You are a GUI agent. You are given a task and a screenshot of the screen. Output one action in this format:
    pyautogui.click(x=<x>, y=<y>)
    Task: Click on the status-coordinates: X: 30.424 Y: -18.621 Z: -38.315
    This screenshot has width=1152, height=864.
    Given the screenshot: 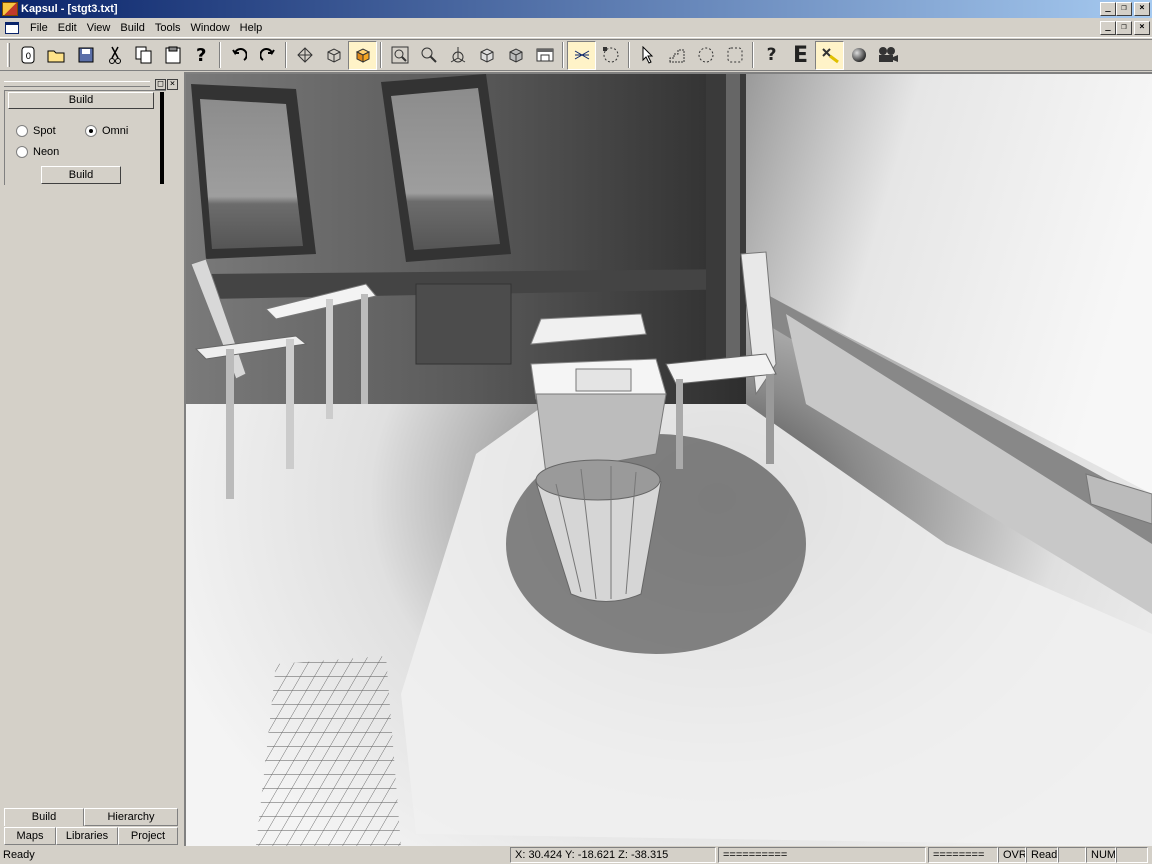 What is the action you would take?
    pyautogui.click(x=613, y=855)
    